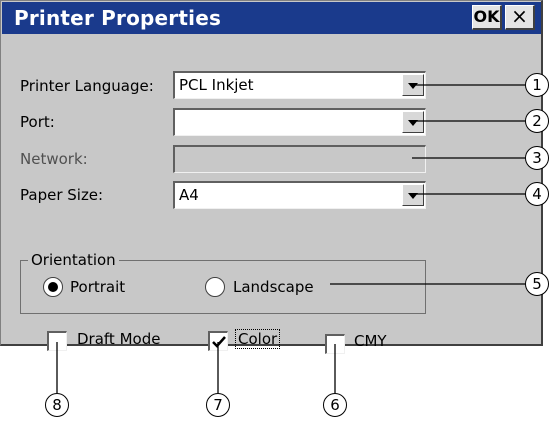  What do you see at coordinates (537, 194) in the screenshot?
I see `callout-4: 4` at bounding box center [537, 194].